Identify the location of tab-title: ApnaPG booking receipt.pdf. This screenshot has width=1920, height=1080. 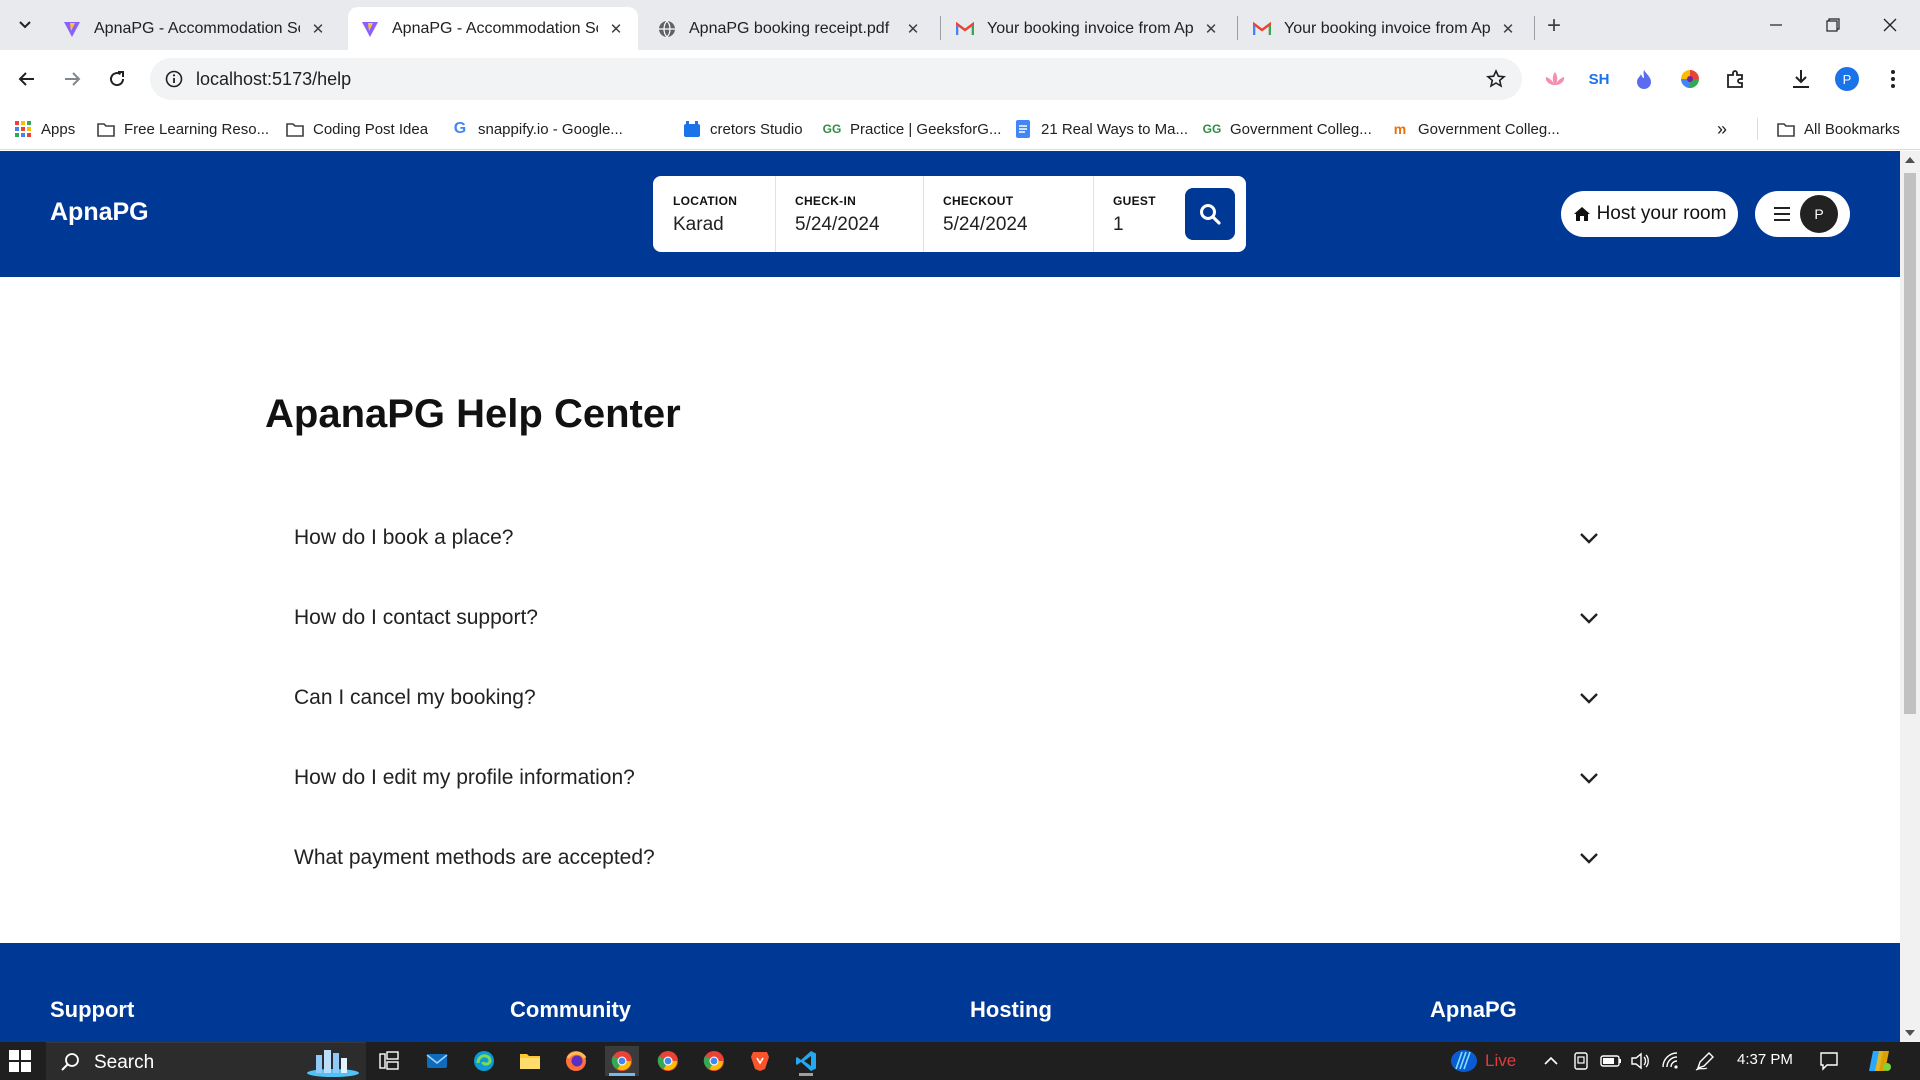
(789, 28).